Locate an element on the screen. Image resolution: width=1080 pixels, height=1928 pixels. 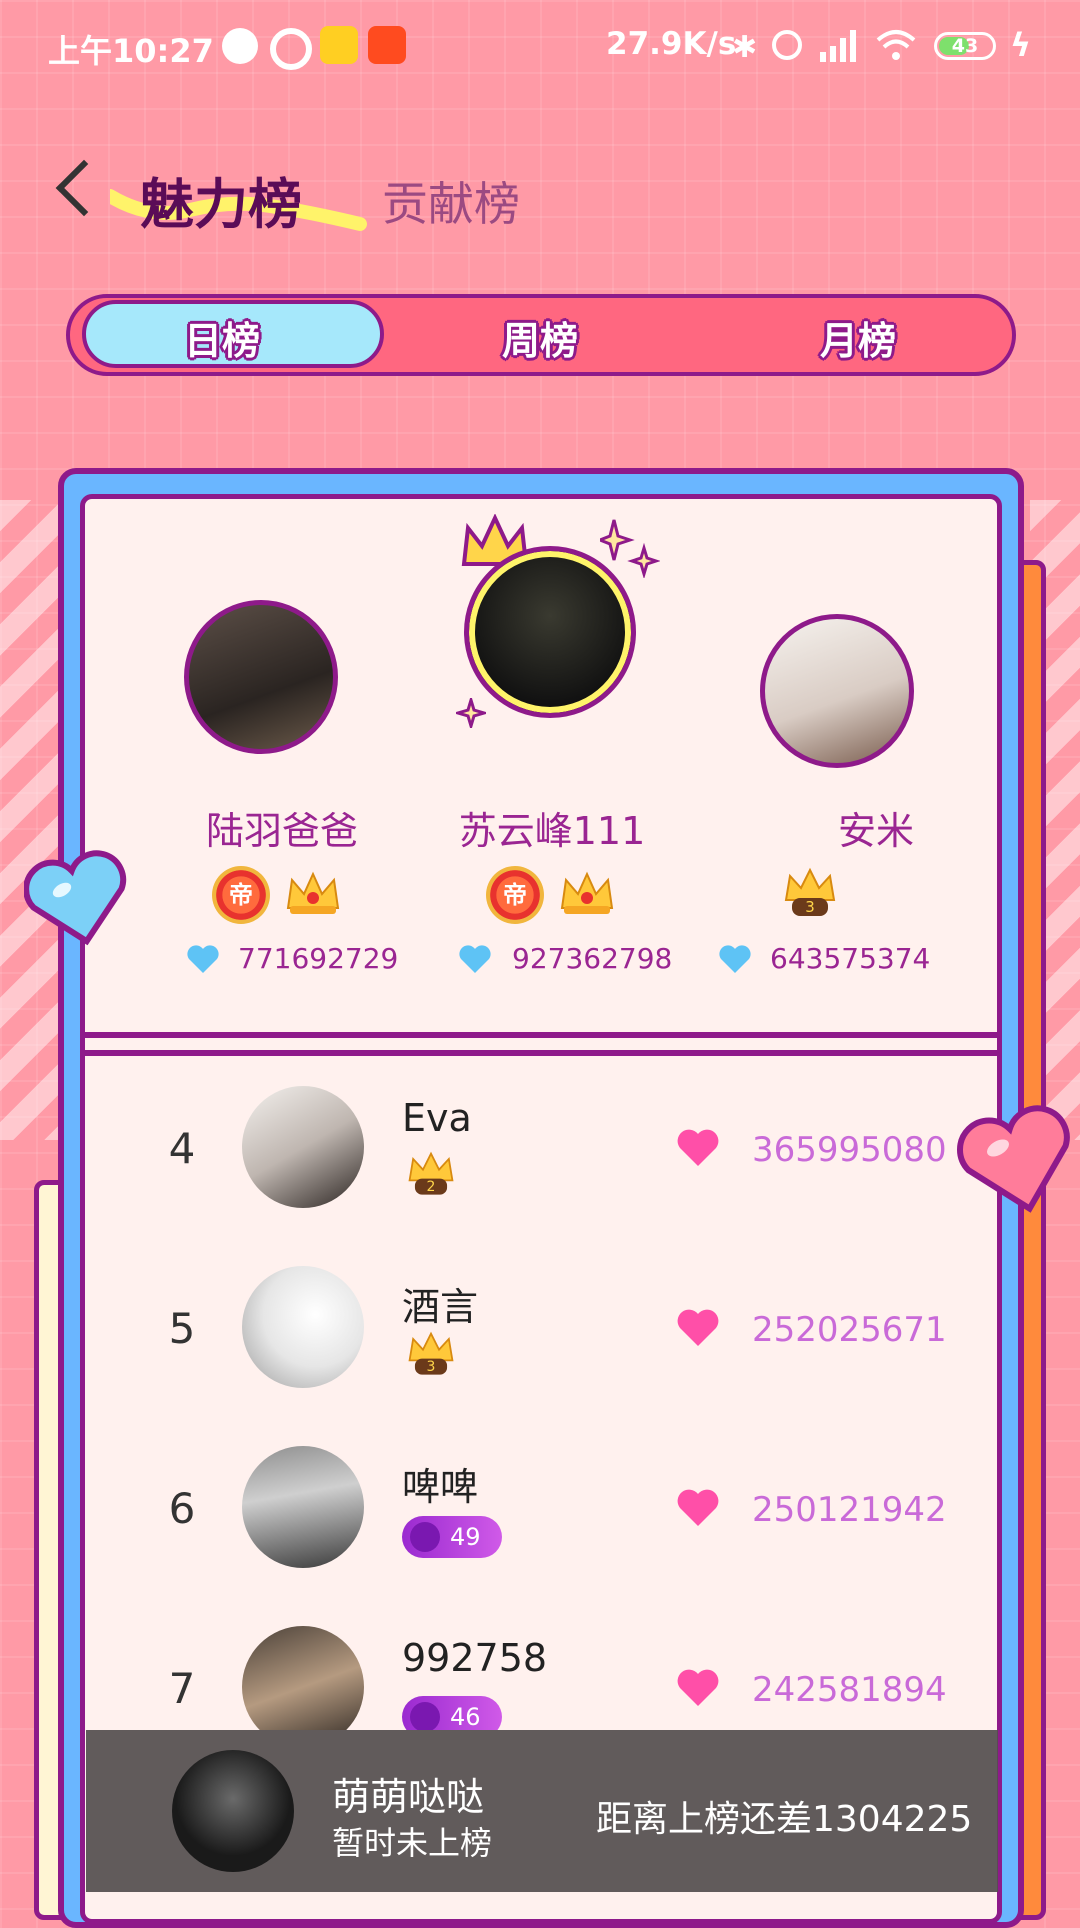
my-gap-to-rank: 距离上榜还差1304225 is located at coordinates (784, 1819).